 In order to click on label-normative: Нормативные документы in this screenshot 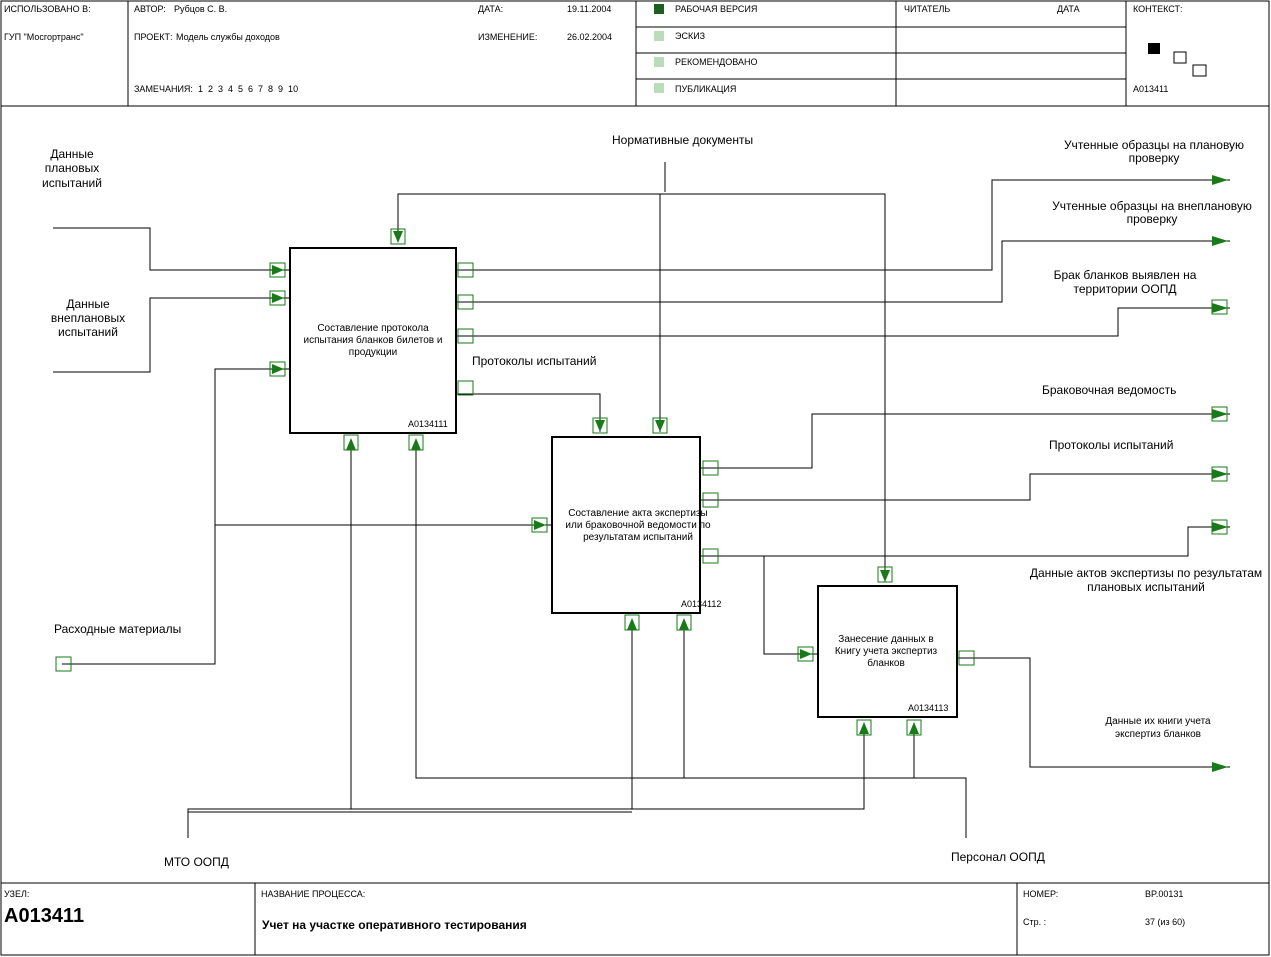, I will do `click(682, 140)`.